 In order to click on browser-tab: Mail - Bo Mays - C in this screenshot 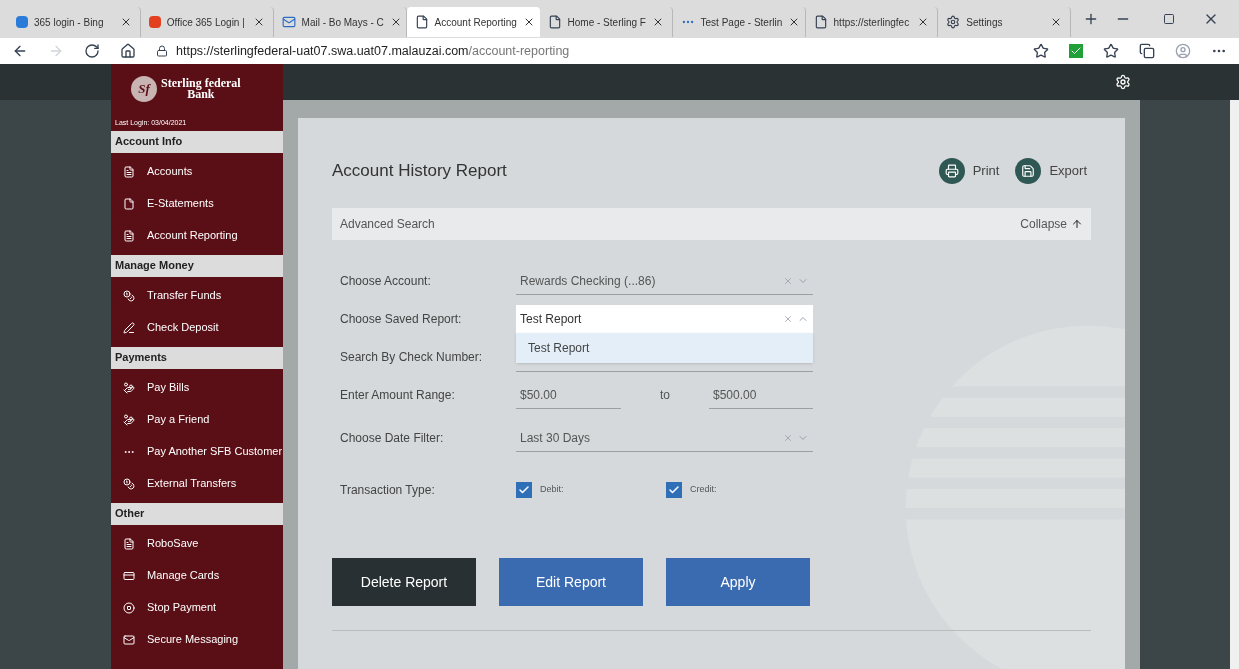, I will do `click(340, 22)`.